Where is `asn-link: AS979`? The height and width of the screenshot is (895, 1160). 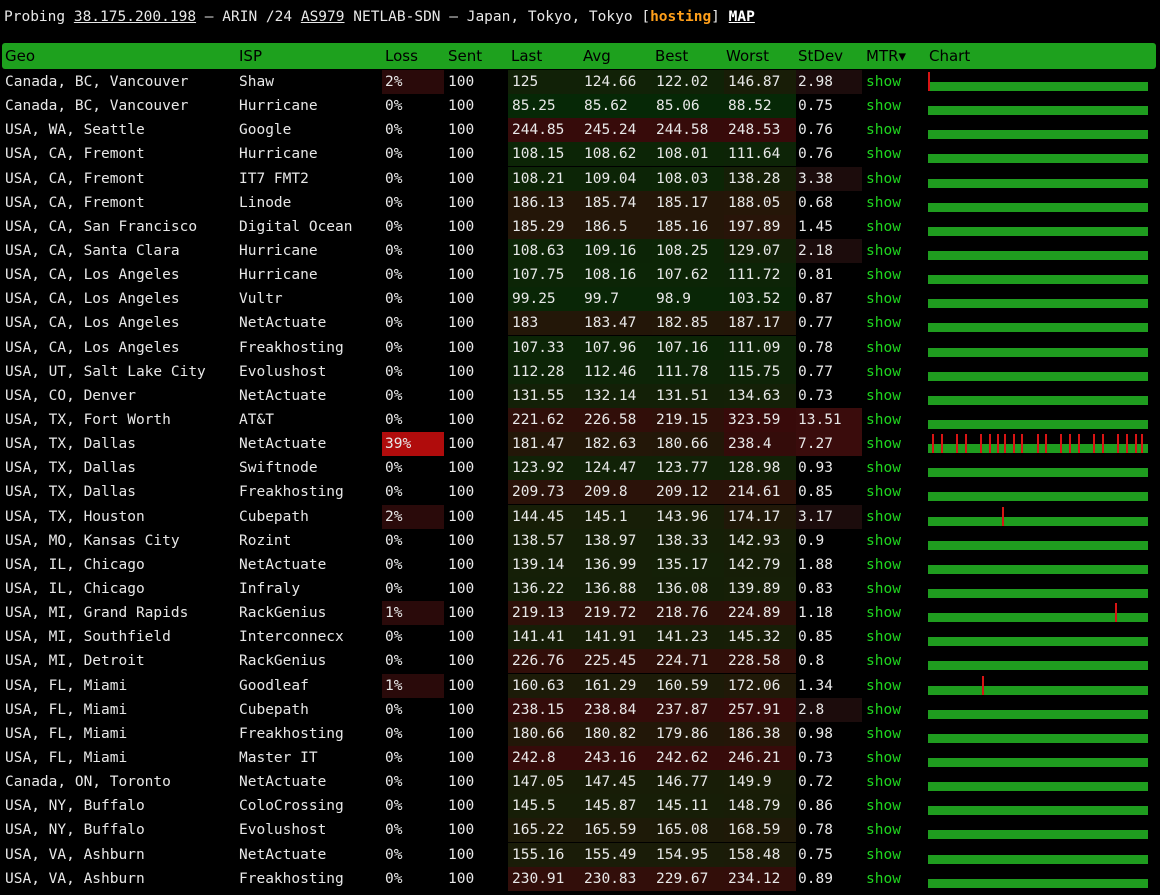 asn-link: AS979 is located at coordinates (323, 17).